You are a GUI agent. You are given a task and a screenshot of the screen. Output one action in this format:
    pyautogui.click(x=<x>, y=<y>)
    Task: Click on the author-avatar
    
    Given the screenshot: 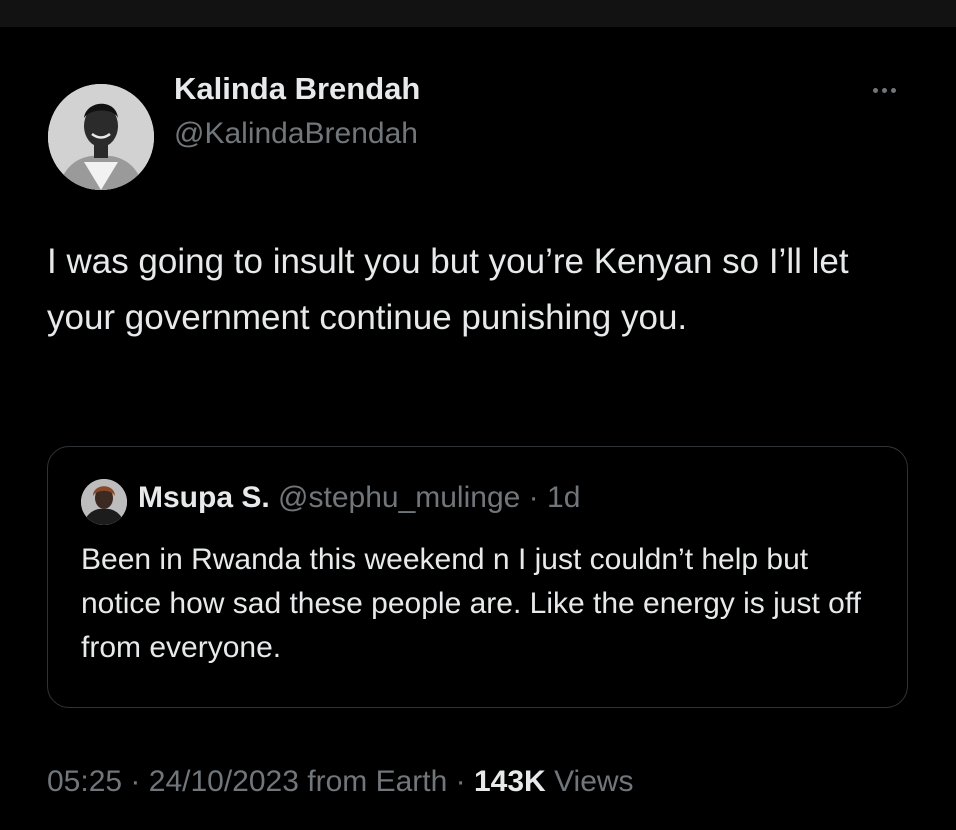 What is the action you would take?
    pyautogui.click(x=101, y=137)
    